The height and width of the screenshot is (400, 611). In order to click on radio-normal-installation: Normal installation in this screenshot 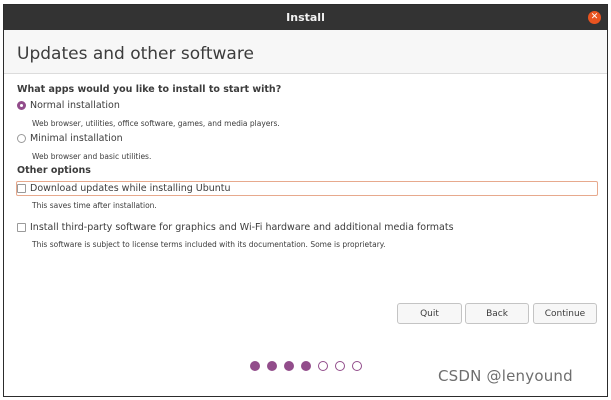, I will do `click(68, 105)`.